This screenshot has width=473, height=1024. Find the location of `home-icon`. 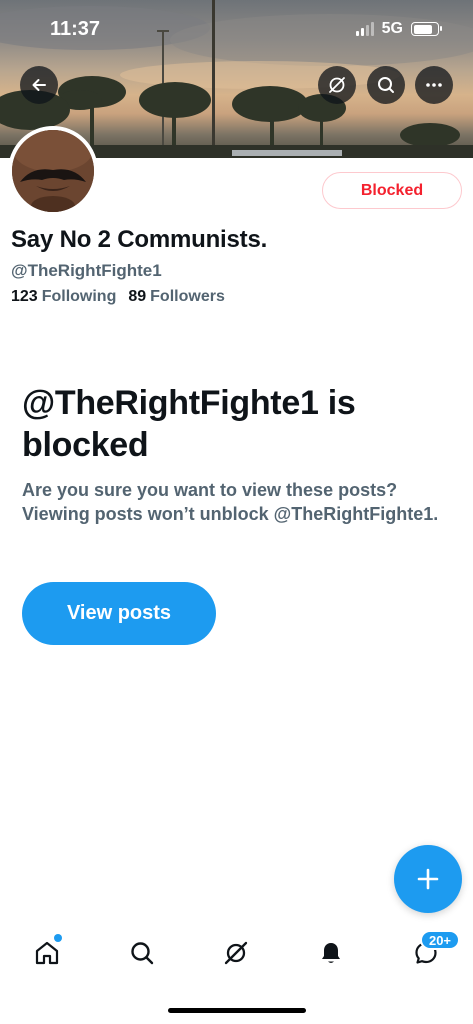

home-icon is located at coordinates (47, 953).